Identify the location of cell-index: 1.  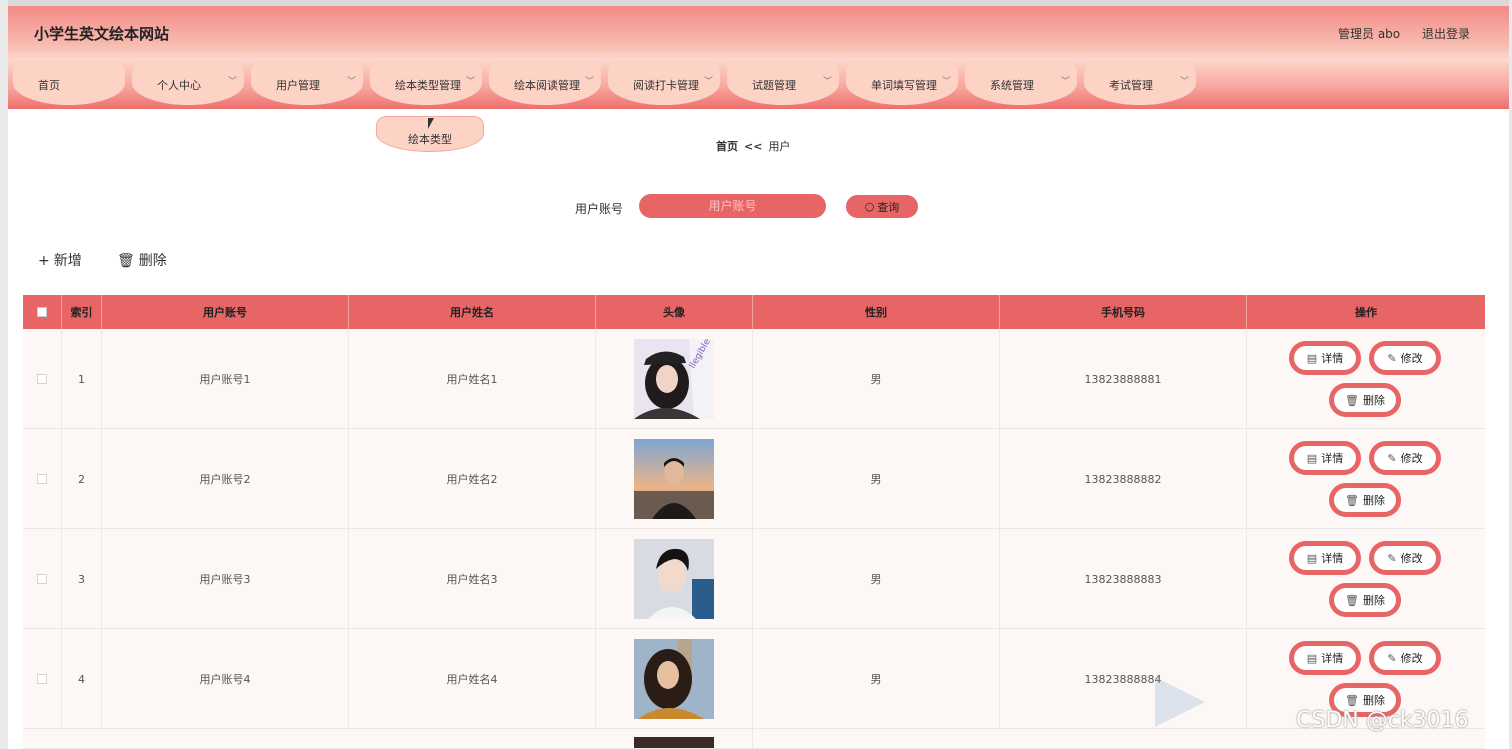
(82, 379).